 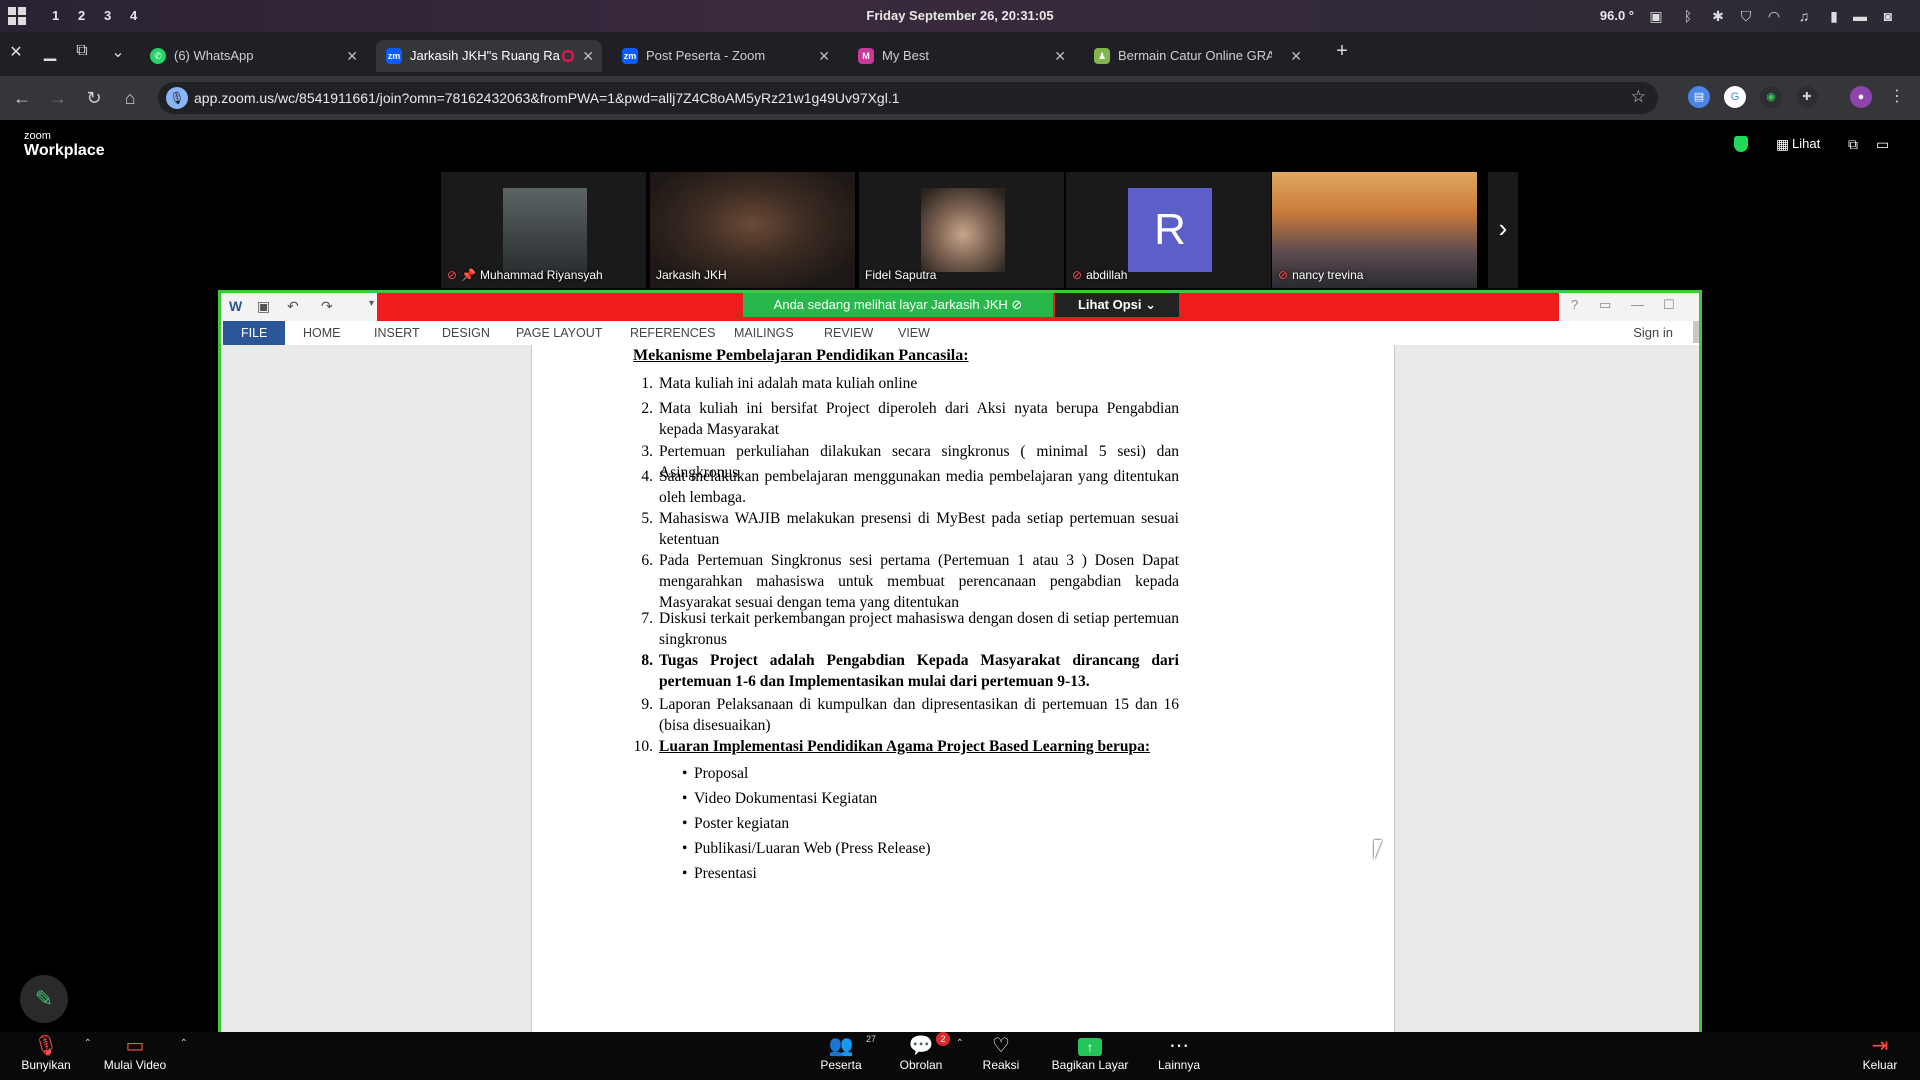 I want to click on reactions-label: Reaksi, so click(x=1001, y=1065).